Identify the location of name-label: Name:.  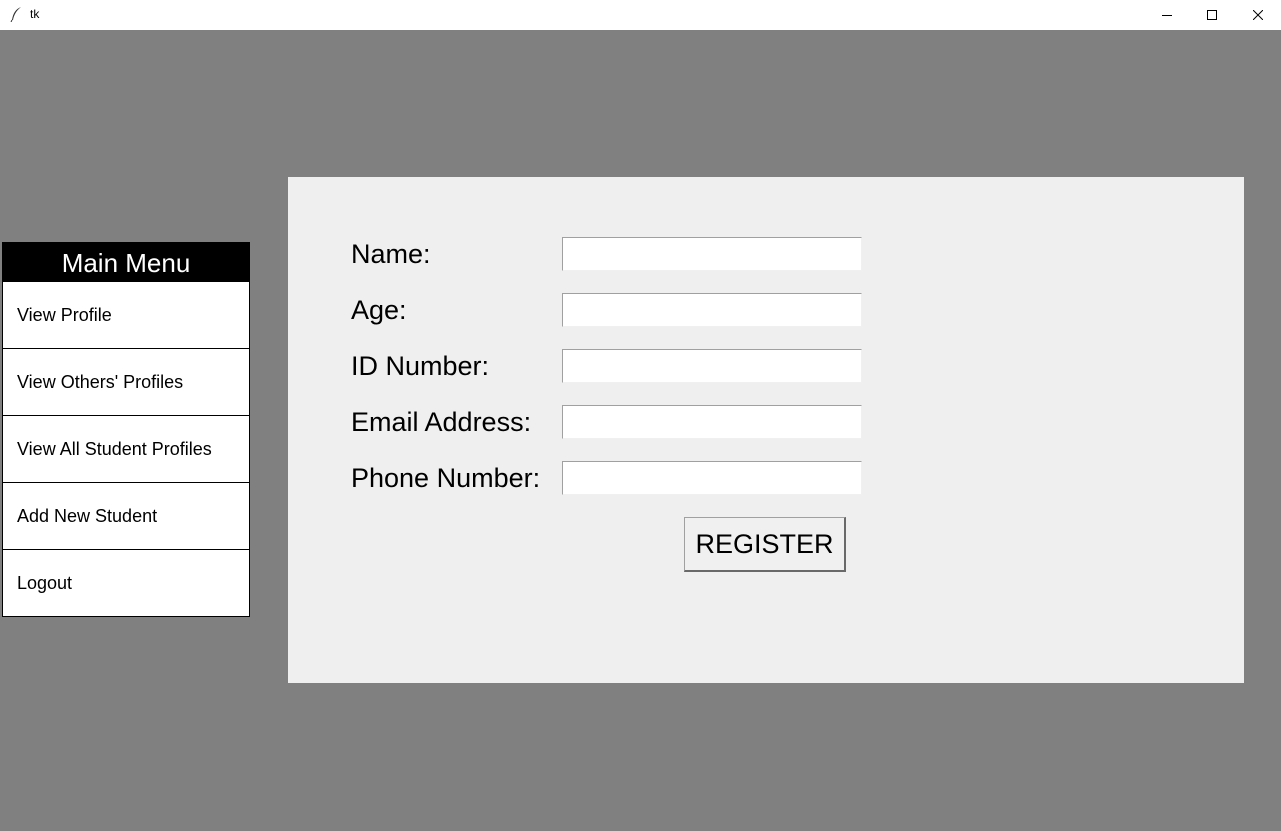
(391, 254).